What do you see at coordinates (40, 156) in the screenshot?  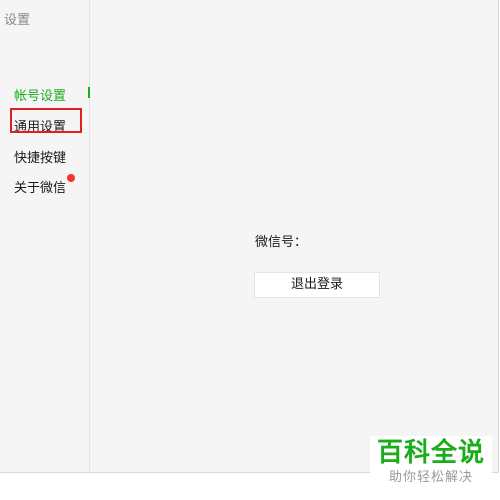 I see `sidebar-item-shortcuts: 快捷按键` at bounding box center [40, 156].